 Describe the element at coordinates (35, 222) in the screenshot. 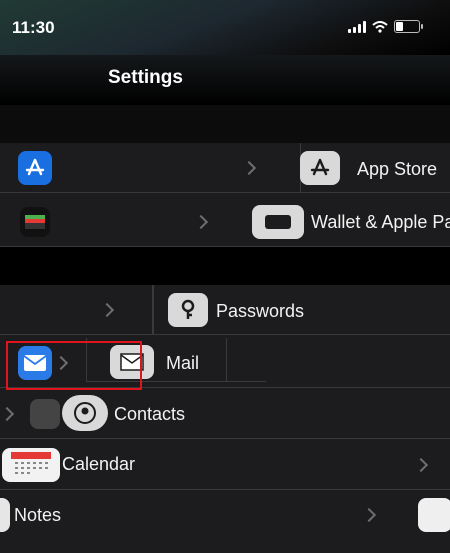

I see `wallet-icon` at that location.